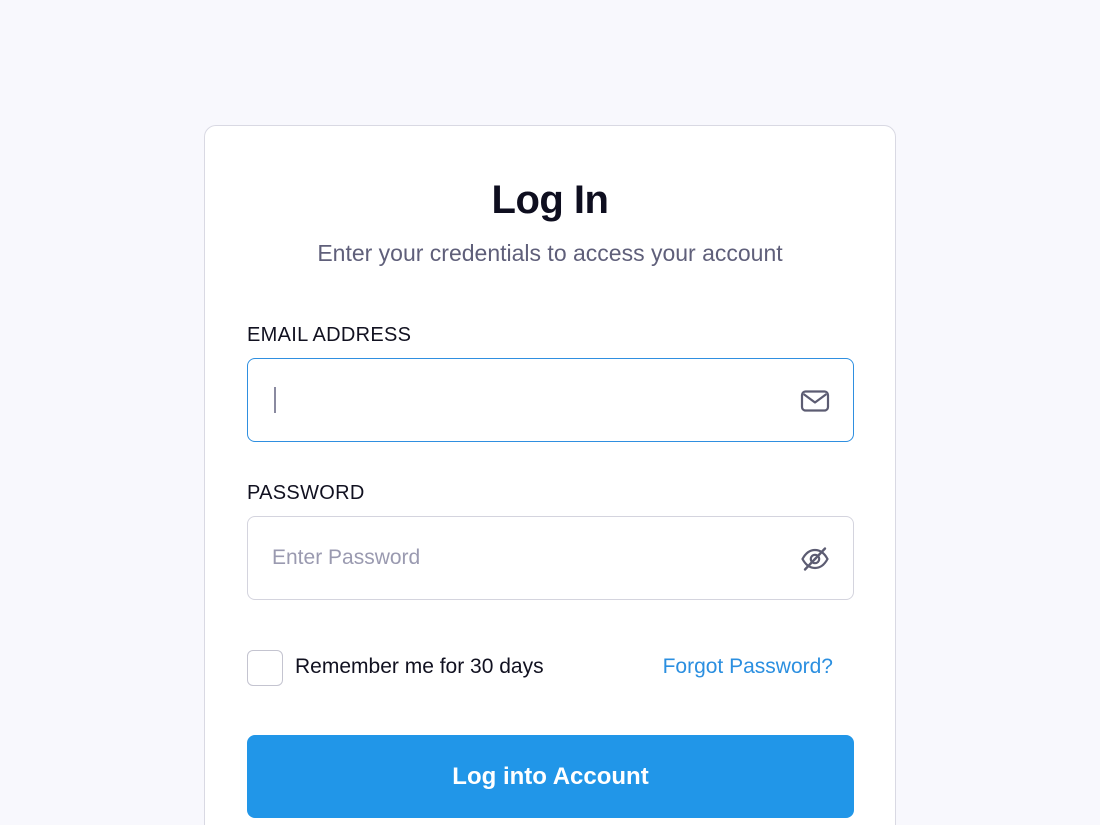 This screenshot has height=825, width=1100. I want to click on login-button: Log into Account, so click(550, 776).